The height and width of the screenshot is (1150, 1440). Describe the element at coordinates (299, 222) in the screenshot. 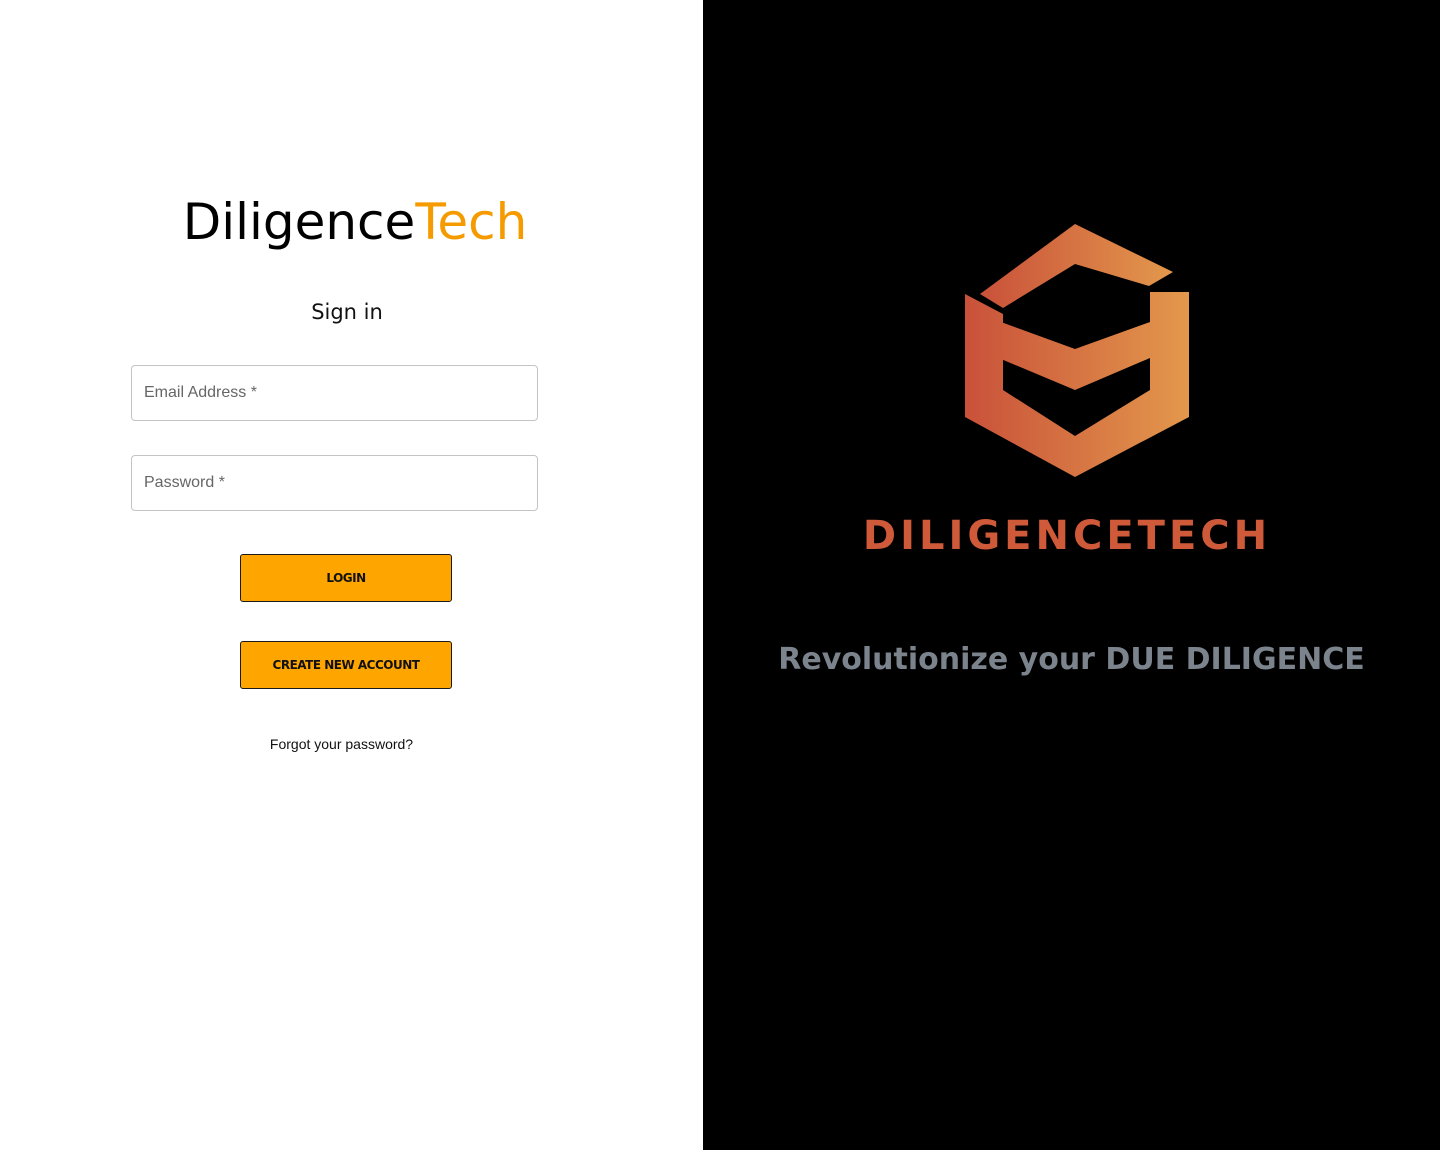

I see `brand-title-part1: Diligence` at that location.